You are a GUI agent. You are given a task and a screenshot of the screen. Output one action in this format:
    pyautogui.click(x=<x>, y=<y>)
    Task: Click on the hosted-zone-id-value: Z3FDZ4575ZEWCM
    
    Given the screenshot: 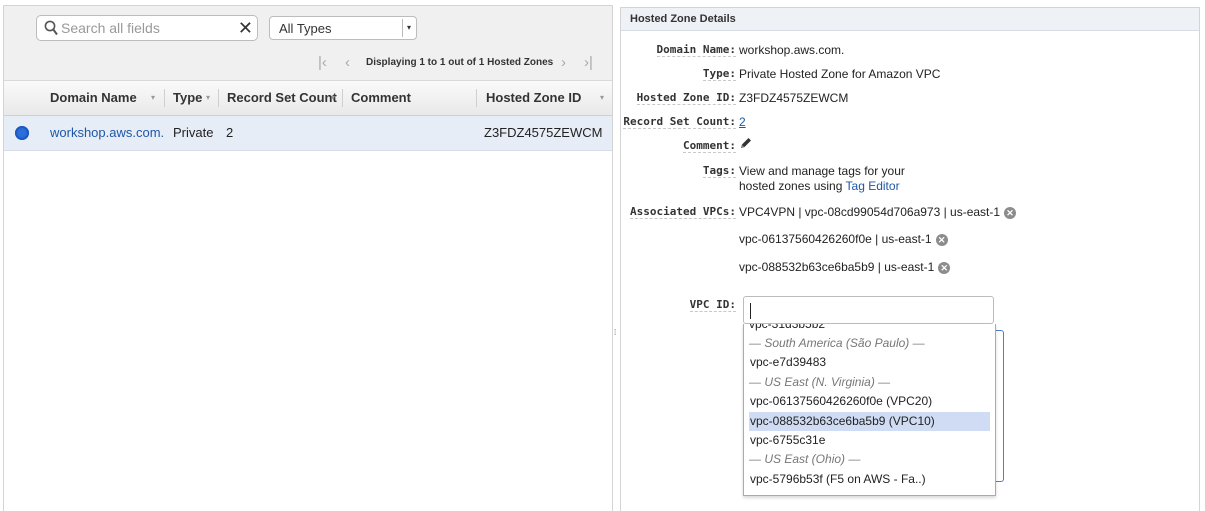 What is the action you would take?
    pyautogui.click(x=794, y=98)
    